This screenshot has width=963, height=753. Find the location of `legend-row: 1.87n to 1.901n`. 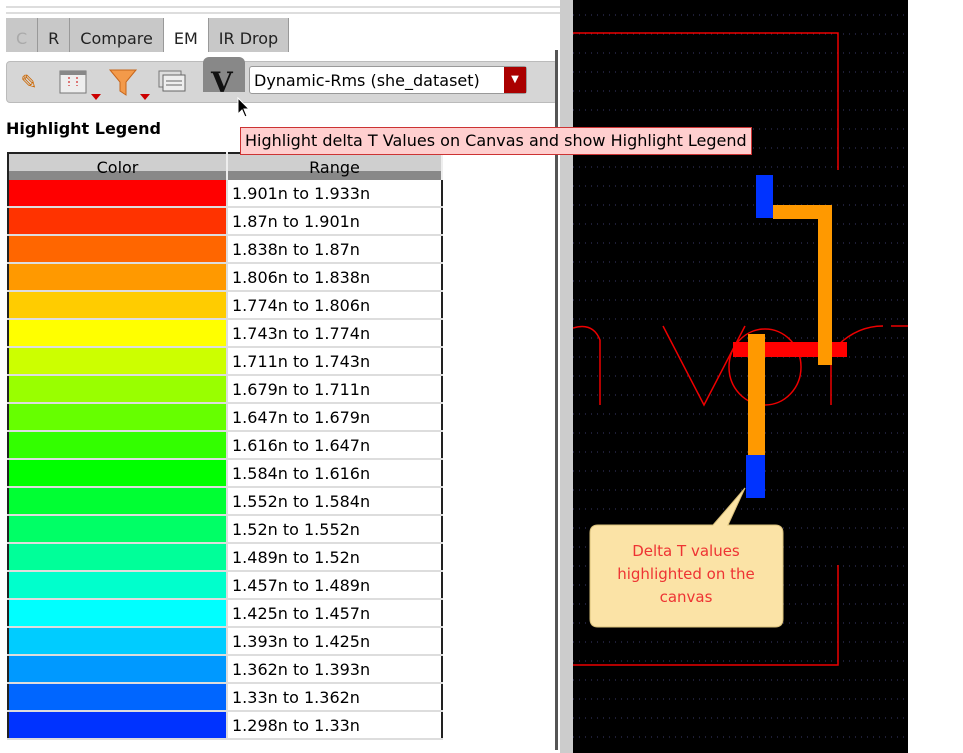

legend-row: 1.87n to 1.901n is located at coordinates (225, 221).